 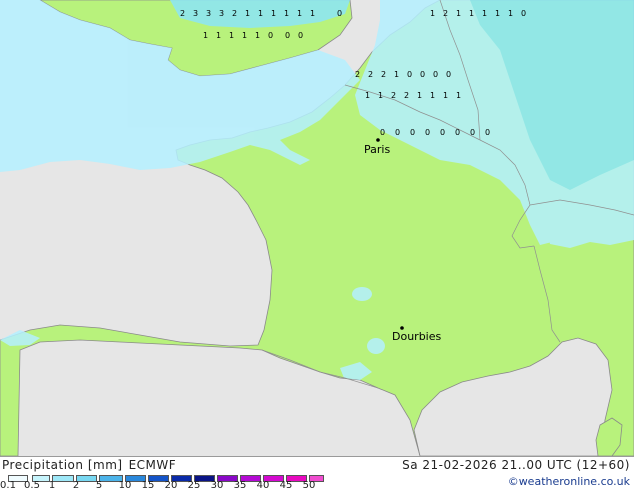 What do you see at coordinates (417, 336) in the screenshot?
I see `city-label: Dourbies` at bounding box center [417, 336].